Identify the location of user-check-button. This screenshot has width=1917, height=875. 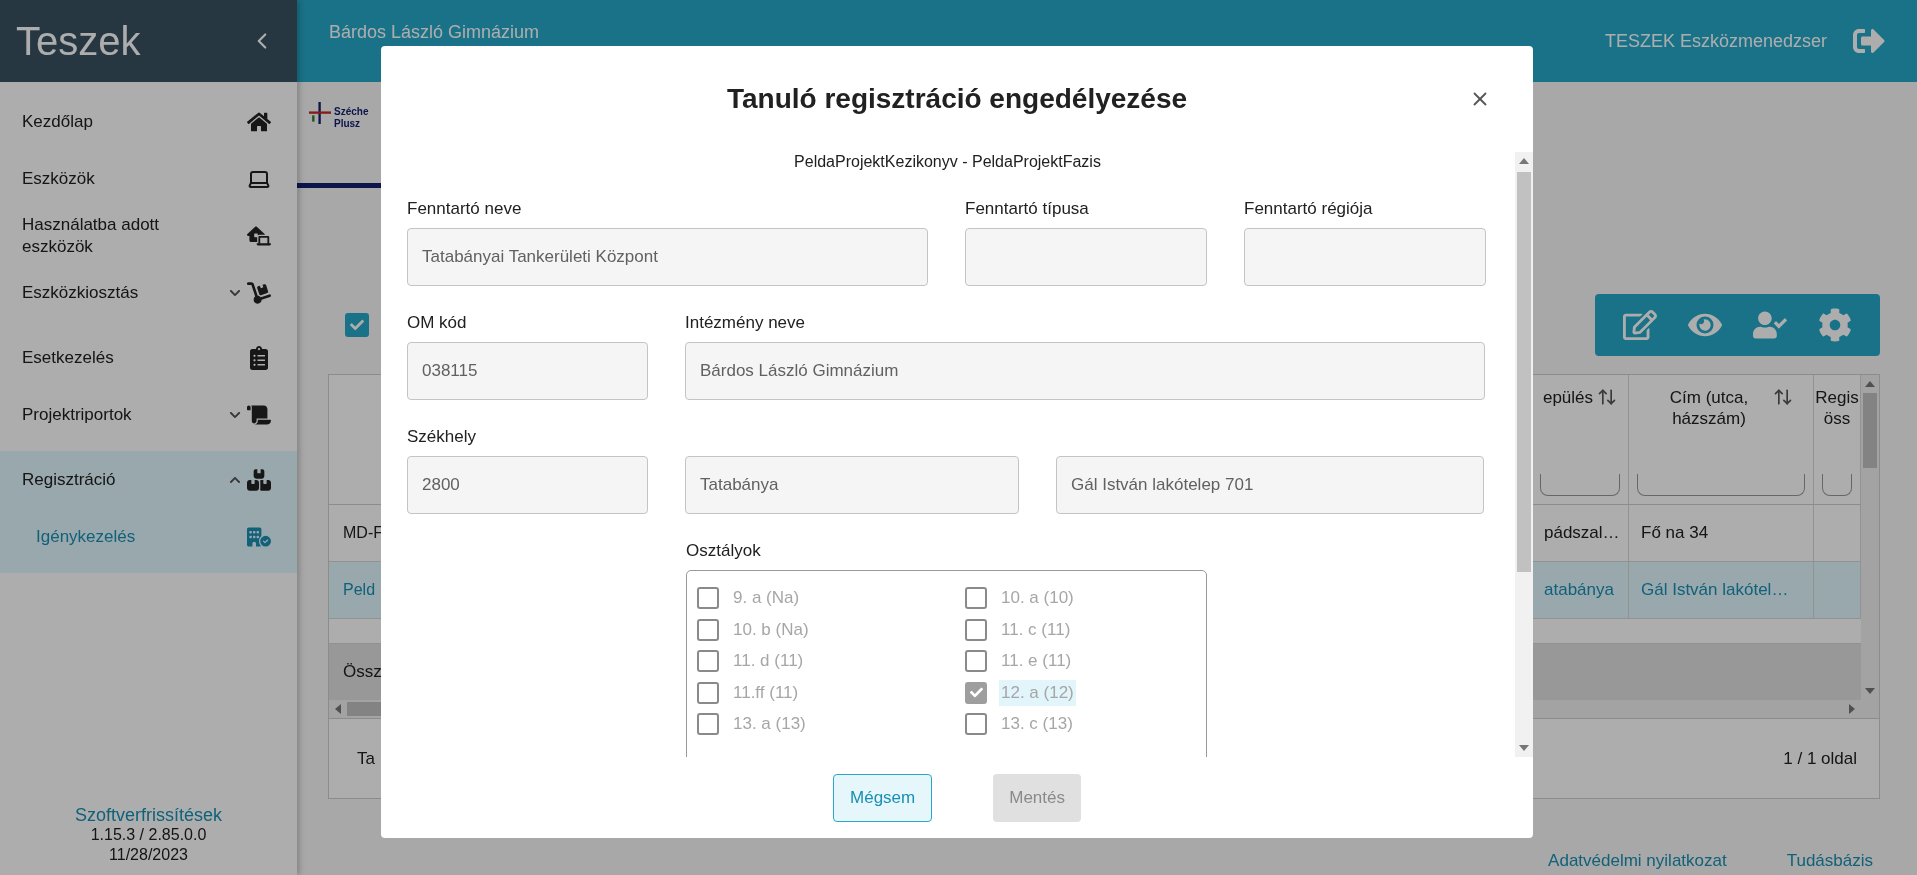
(1770, 325).